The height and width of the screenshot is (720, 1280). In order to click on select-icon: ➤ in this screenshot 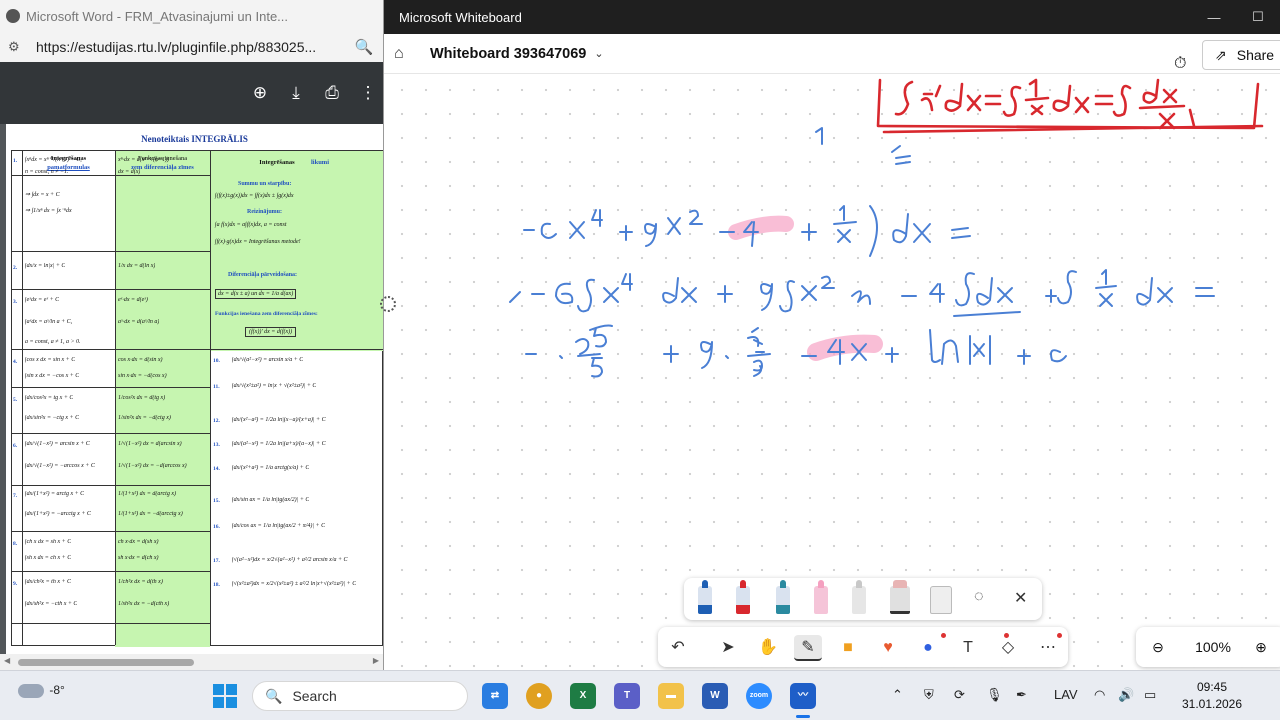, I will do `click(728, 648)`.